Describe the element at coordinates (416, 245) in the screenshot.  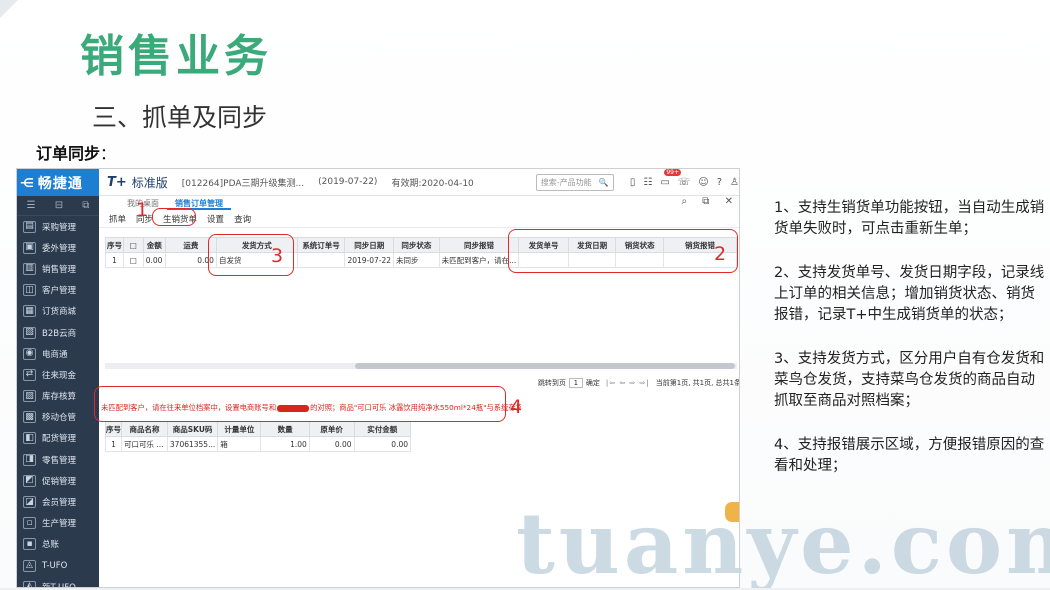
I see `column-header: 同步状态` at that location.